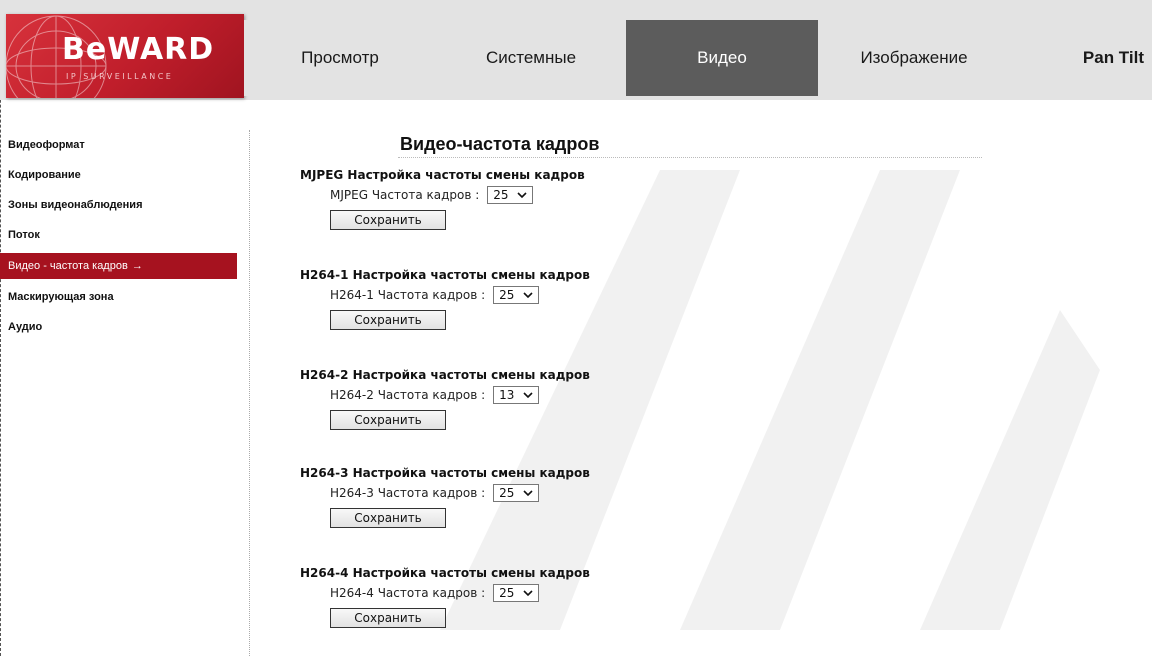  What do you see at coordinates (249, 393) in the screenshot?
I see `sidebar-divider` at bounding box center [249, 393].